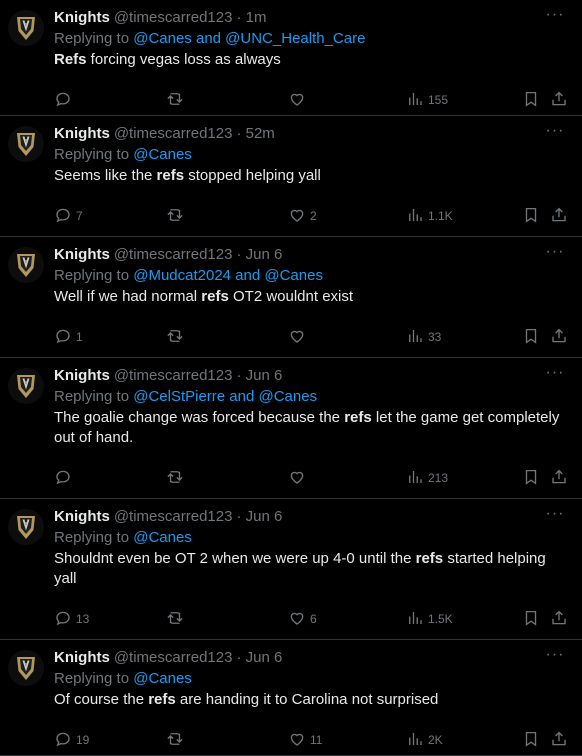 This screenshot has width=582, height=756. Describe the element at coordinates (302, 619) in the screenshot. I see `like-button: 6` at that location.